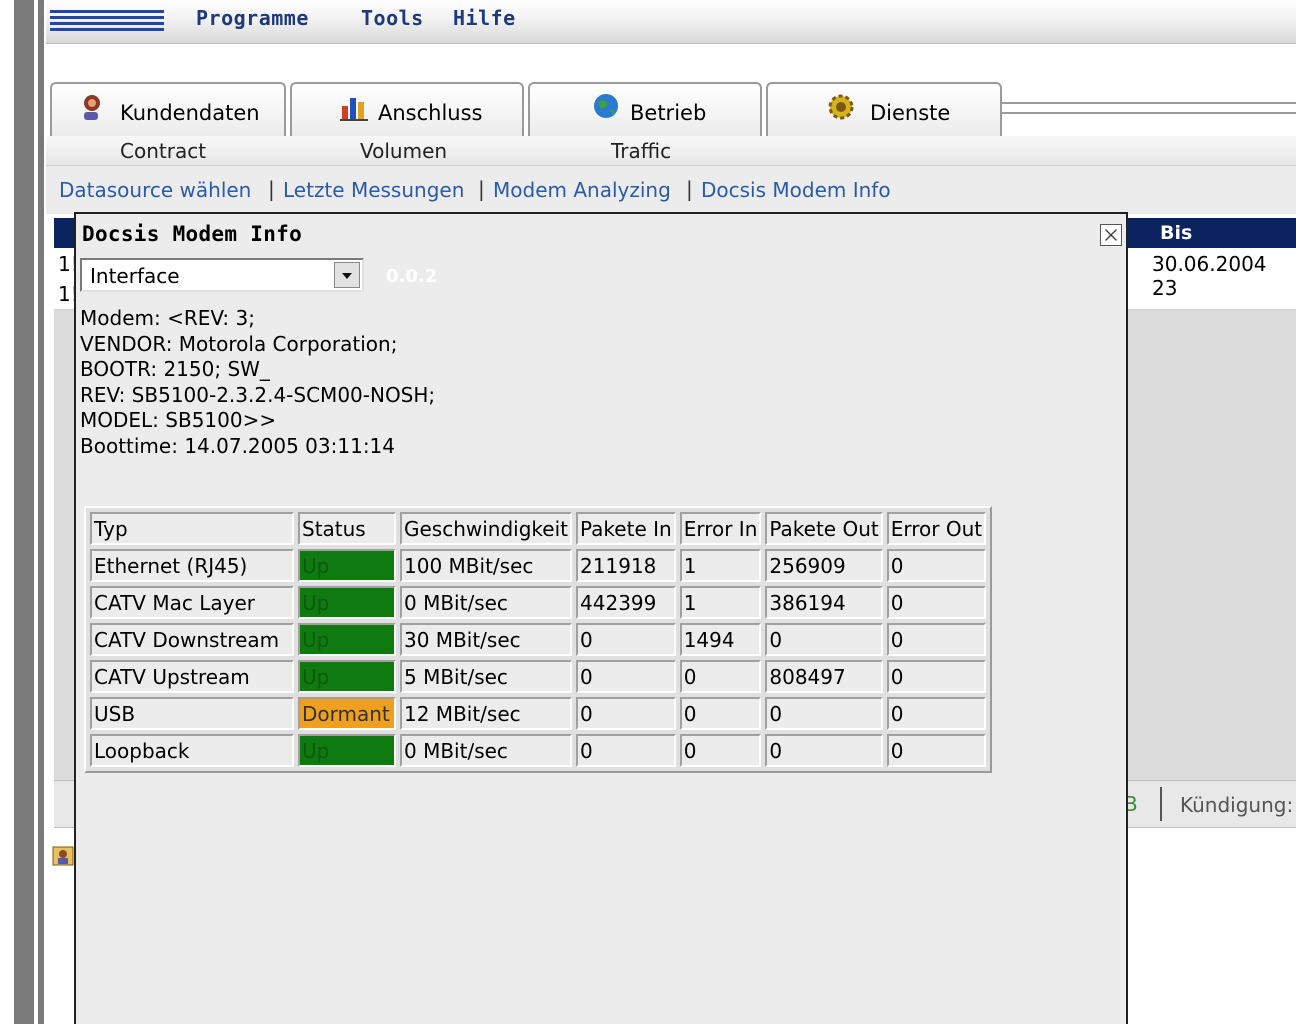 The image size is (1296, 1024). Describe the element at coordinates (486, 565) in the screenshot. I see `cell-geschwindigkeit: 100 MBit/sec` at that location.